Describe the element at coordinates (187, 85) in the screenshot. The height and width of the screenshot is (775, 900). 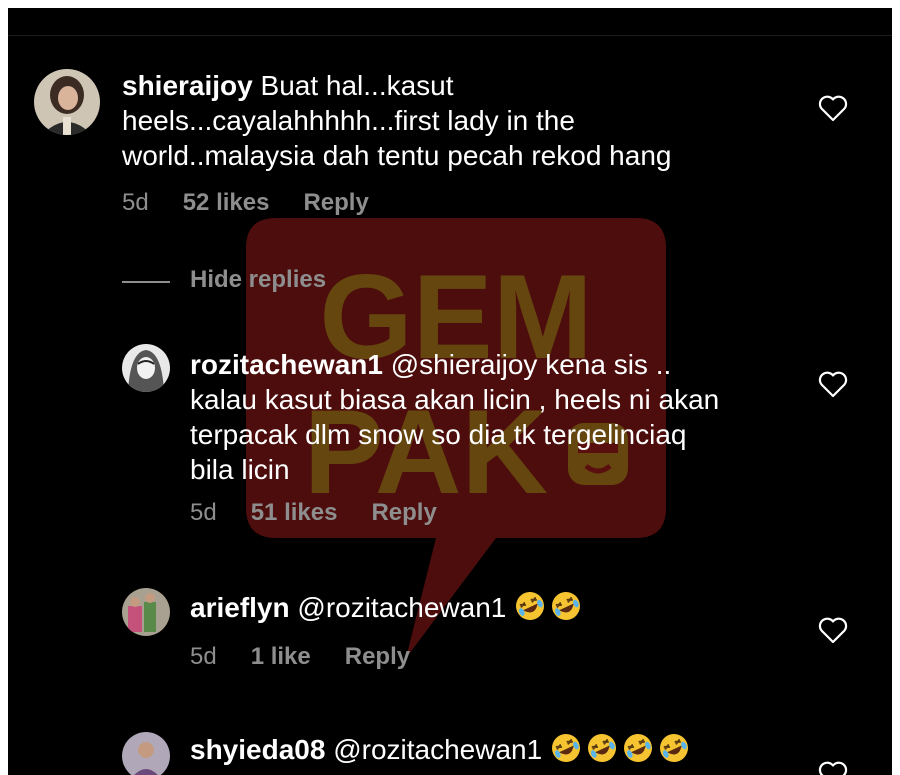
I see `username: shieraijoy` at that location.